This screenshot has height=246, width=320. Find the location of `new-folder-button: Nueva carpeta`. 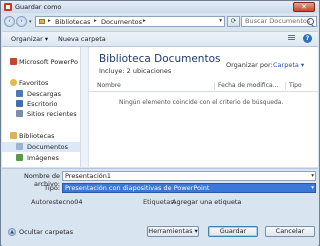

new-folder-button: Nueva carpeta is located at coordinates (82, 39).